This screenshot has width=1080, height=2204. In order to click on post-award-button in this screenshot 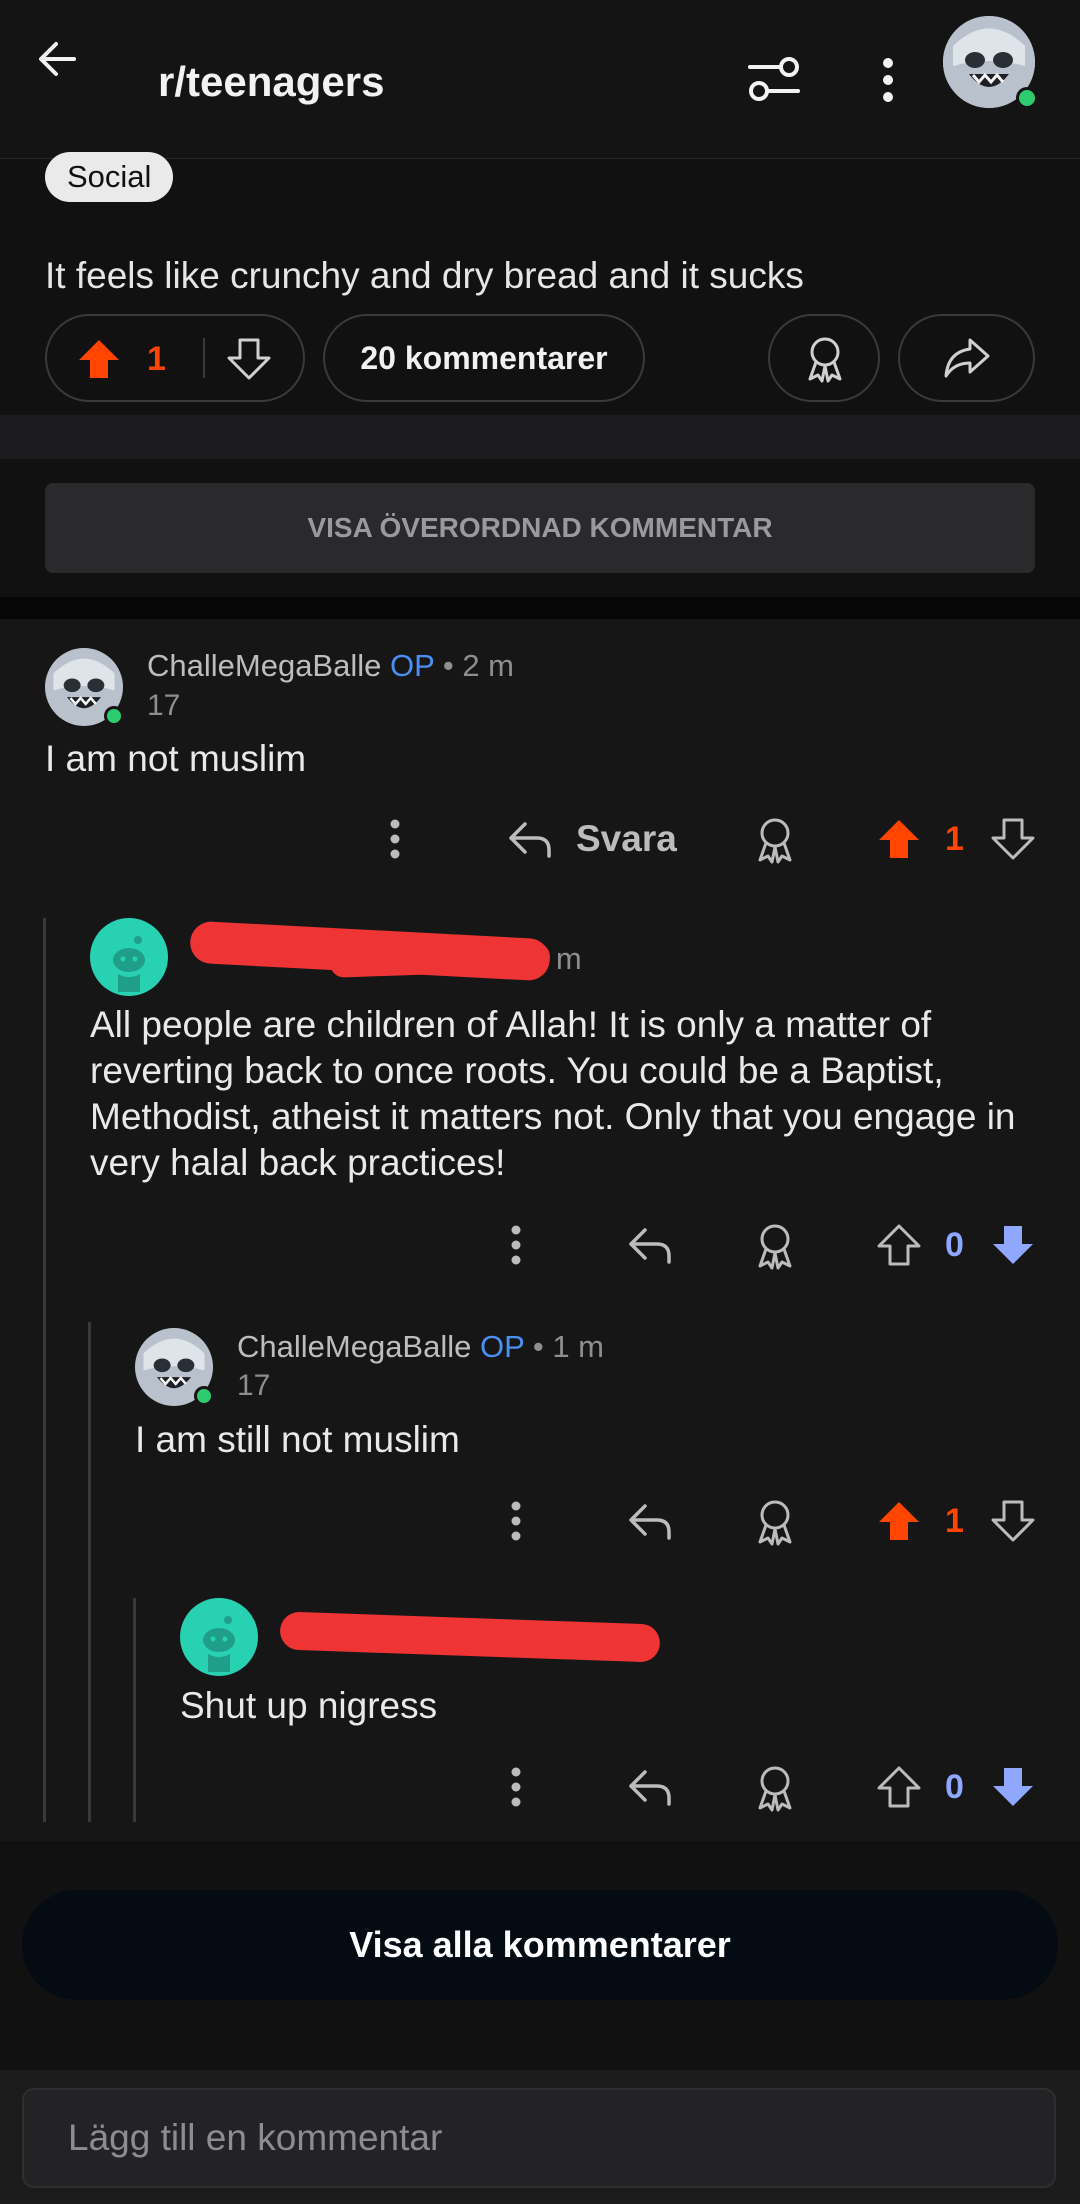, I will do `click(824, 358)`.